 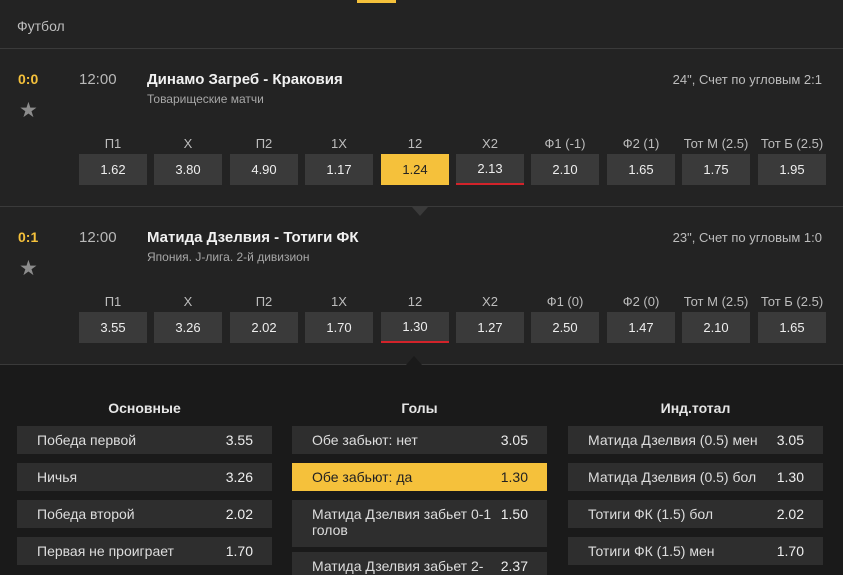 I want to click on odds-button: 1.17, so click(x=339, y=169).